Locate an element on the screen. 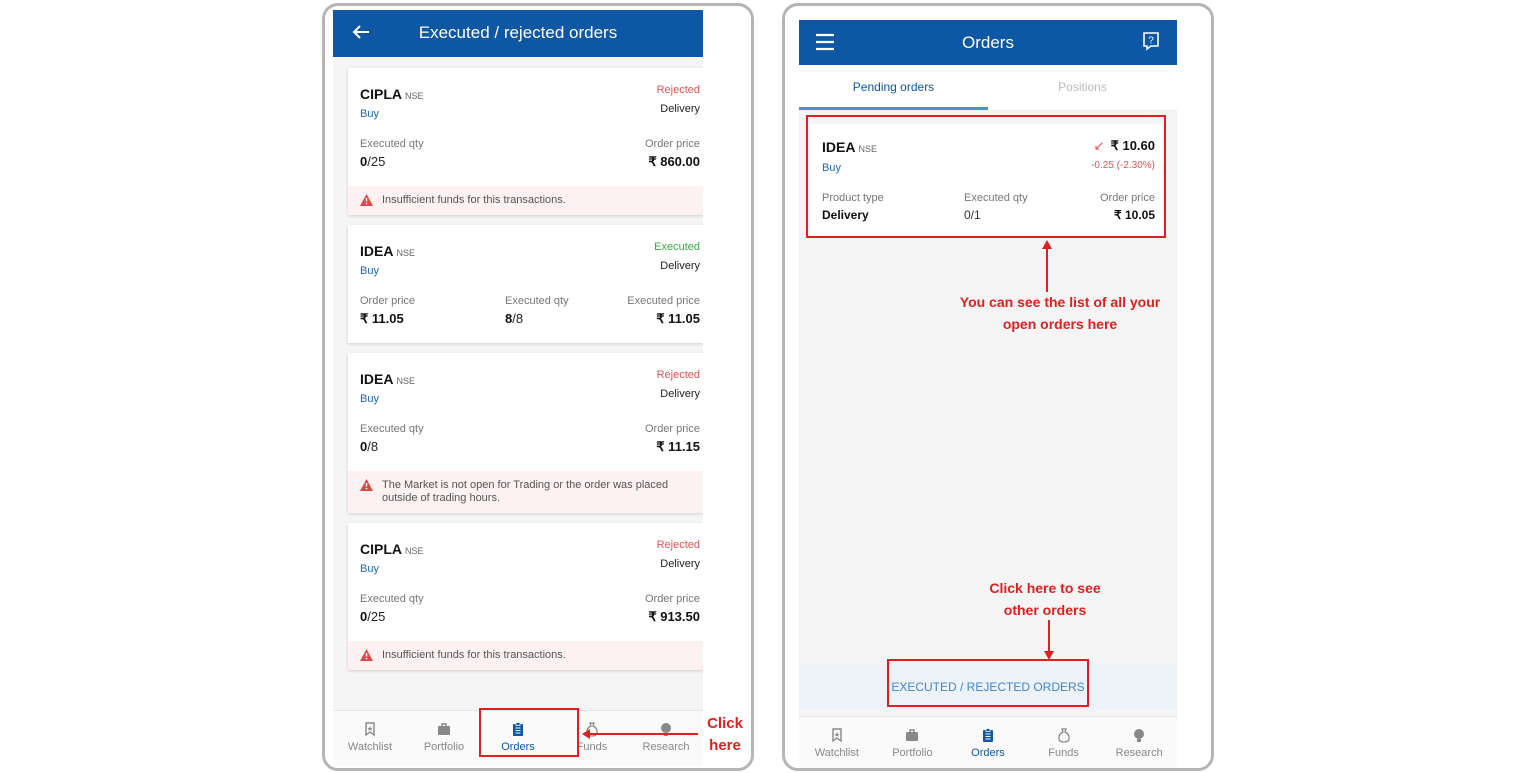 This screenshot has width=1536, height=773. order-field: Executed price ₹ 11.05 is located at coordinates (663, 310).